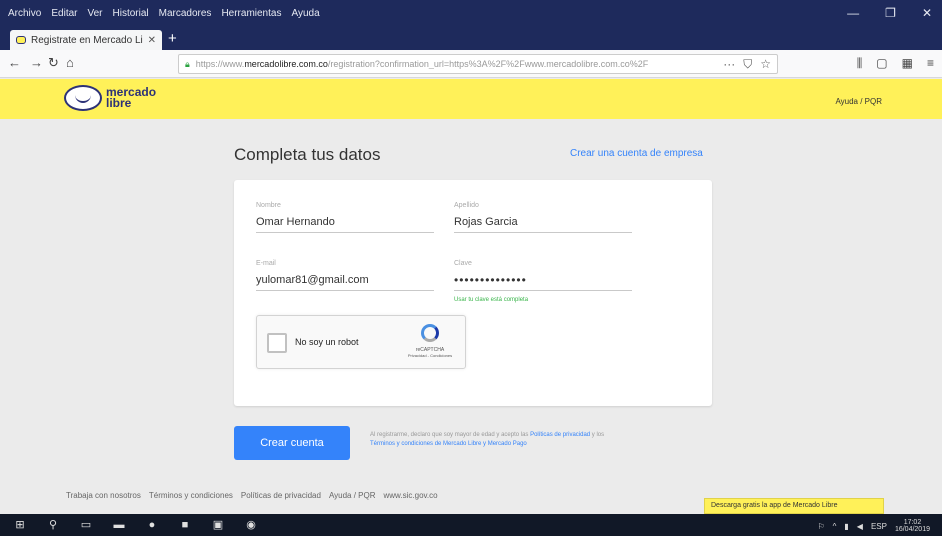 The height and width of the screenshot is (536, 942). Describe the element at coordinates (14, 62) in the screenshot. I see `back-icon: ←` at that location.